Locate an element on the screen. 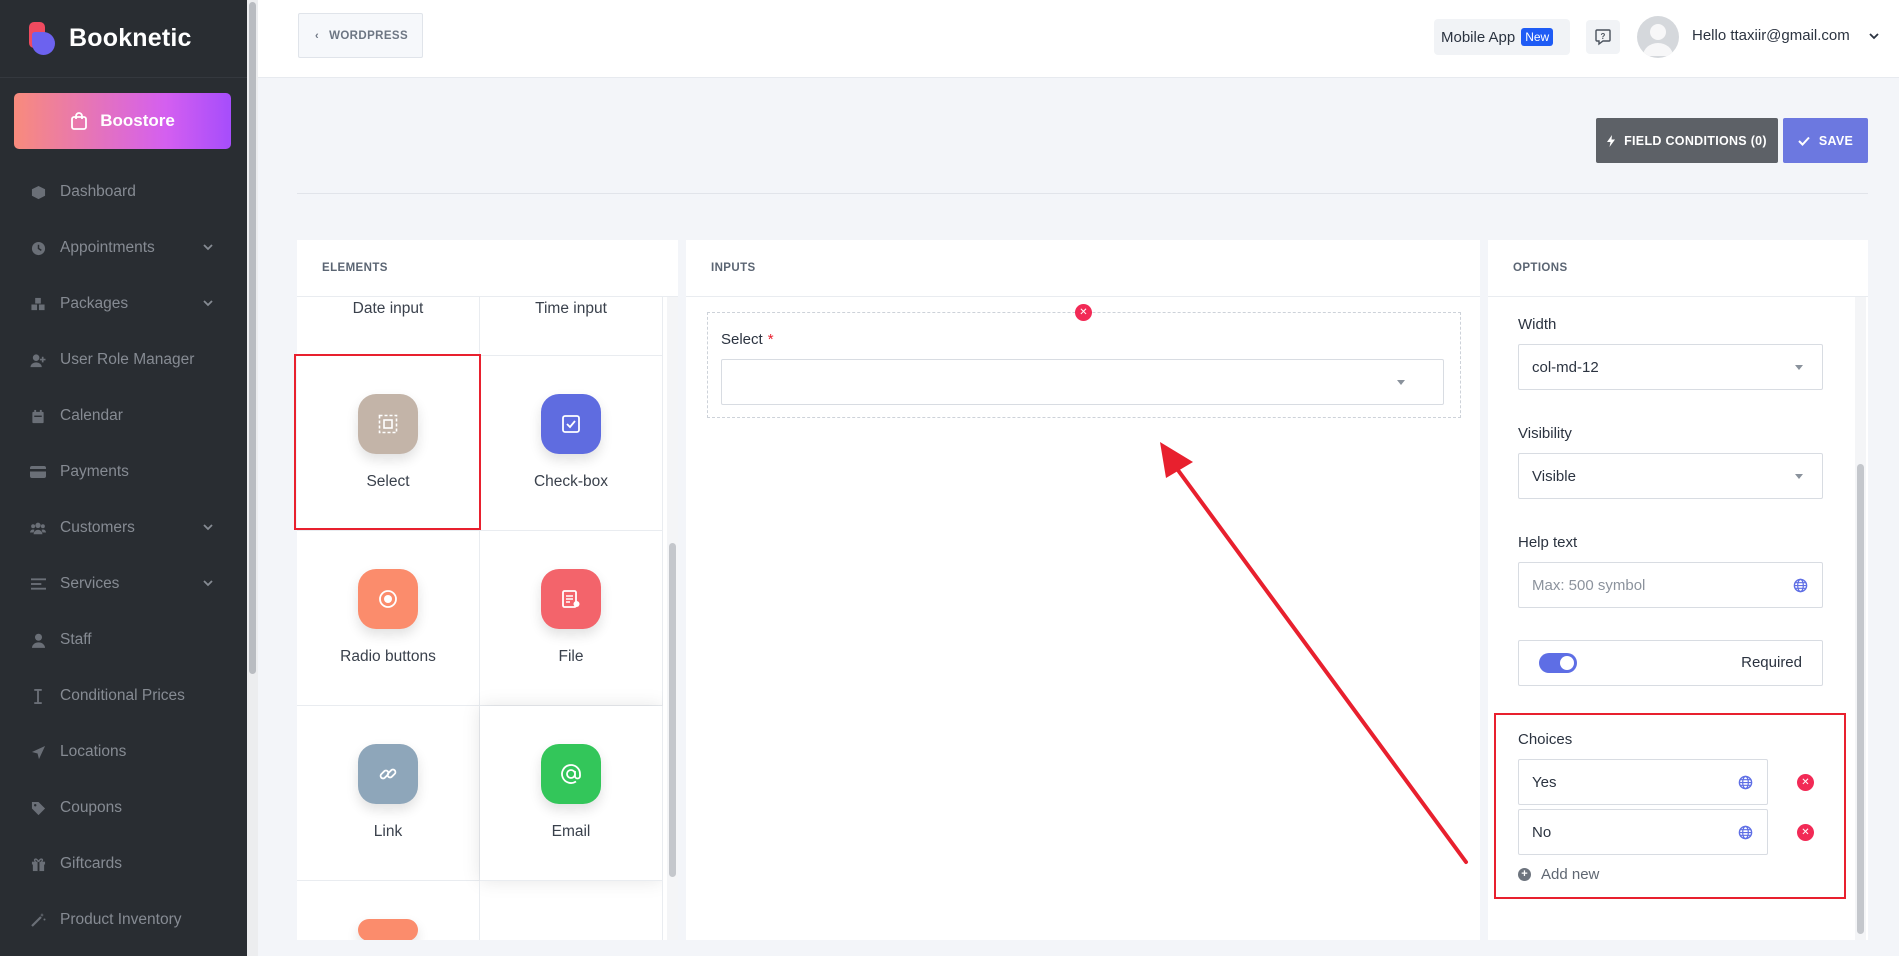 The height and width of the screenshot is (956, 1899). element-label: Link is located at coordinates (388, 831).